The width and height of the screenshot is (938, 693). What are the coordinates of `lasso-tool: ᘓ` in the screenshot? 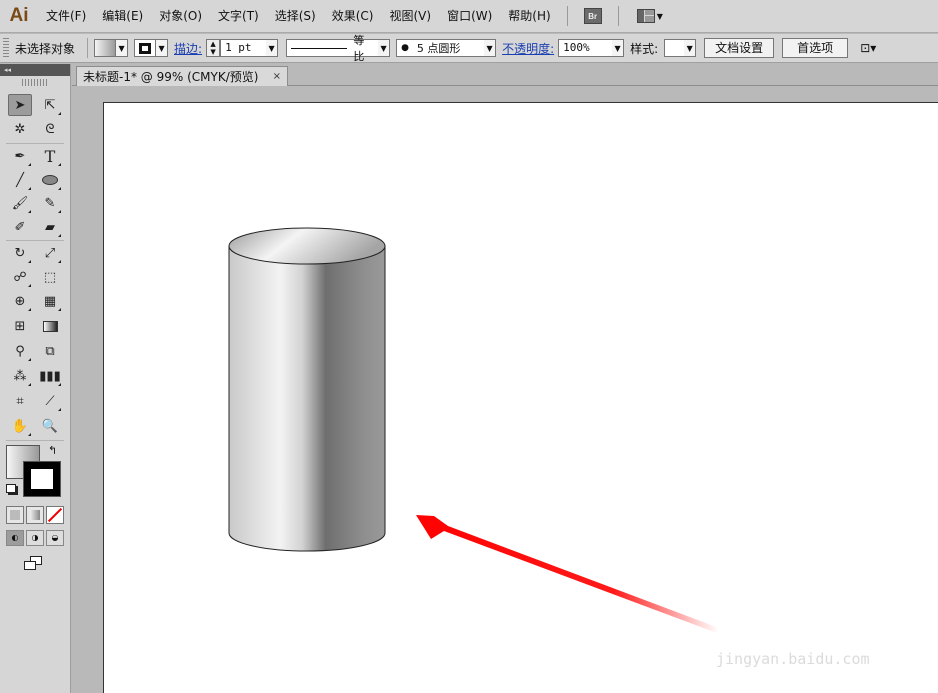 It's located at (50, 129).